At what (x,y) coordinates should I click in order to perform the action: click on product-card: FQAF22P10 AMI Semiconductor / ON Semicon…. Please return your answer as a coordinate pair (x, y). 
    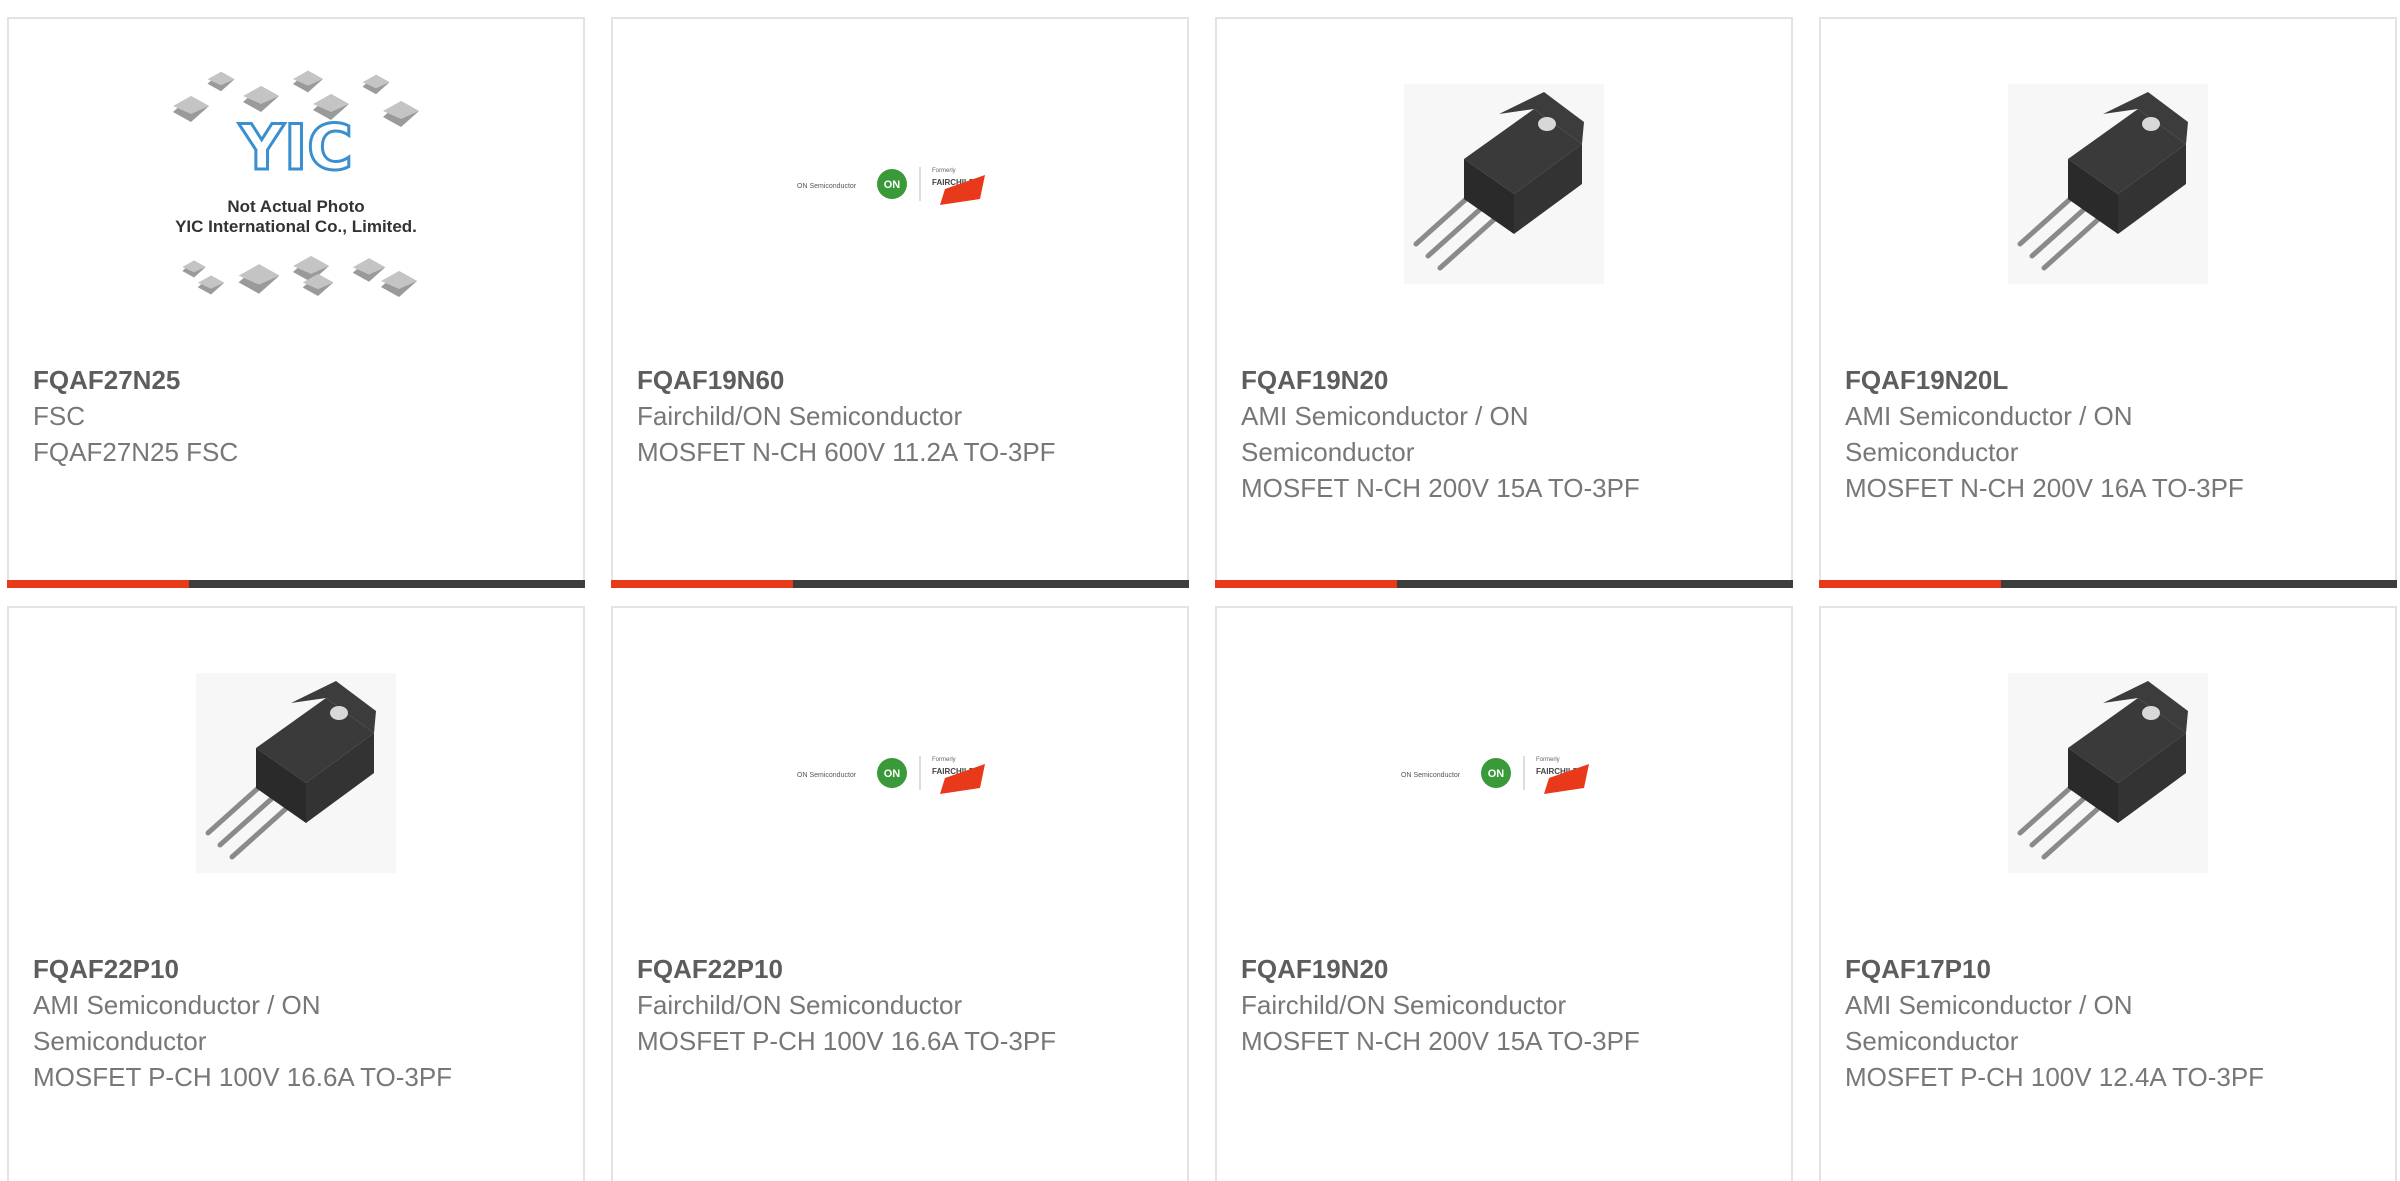
    Looking at the image, I should click on (296, 893).